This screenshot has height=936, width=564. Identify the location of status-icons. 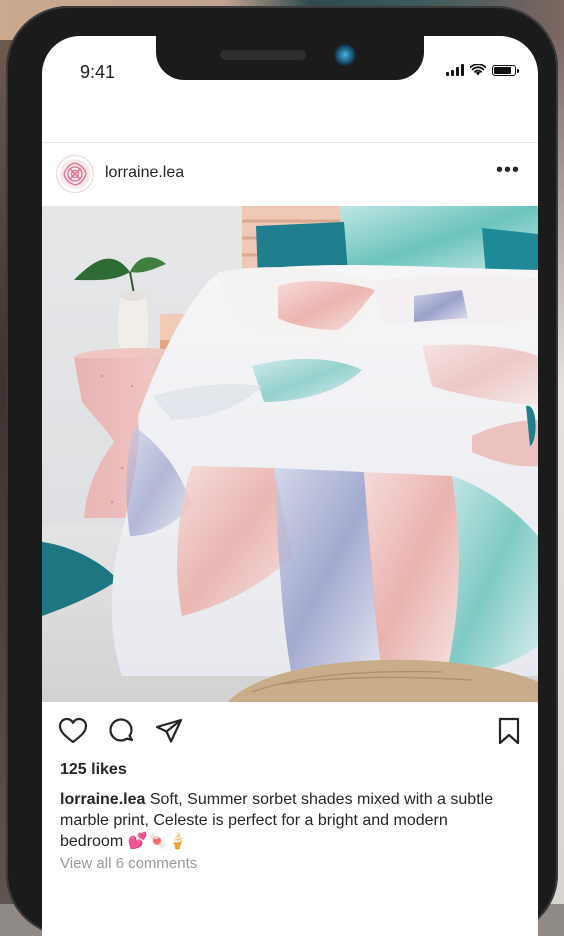
(482, 70).